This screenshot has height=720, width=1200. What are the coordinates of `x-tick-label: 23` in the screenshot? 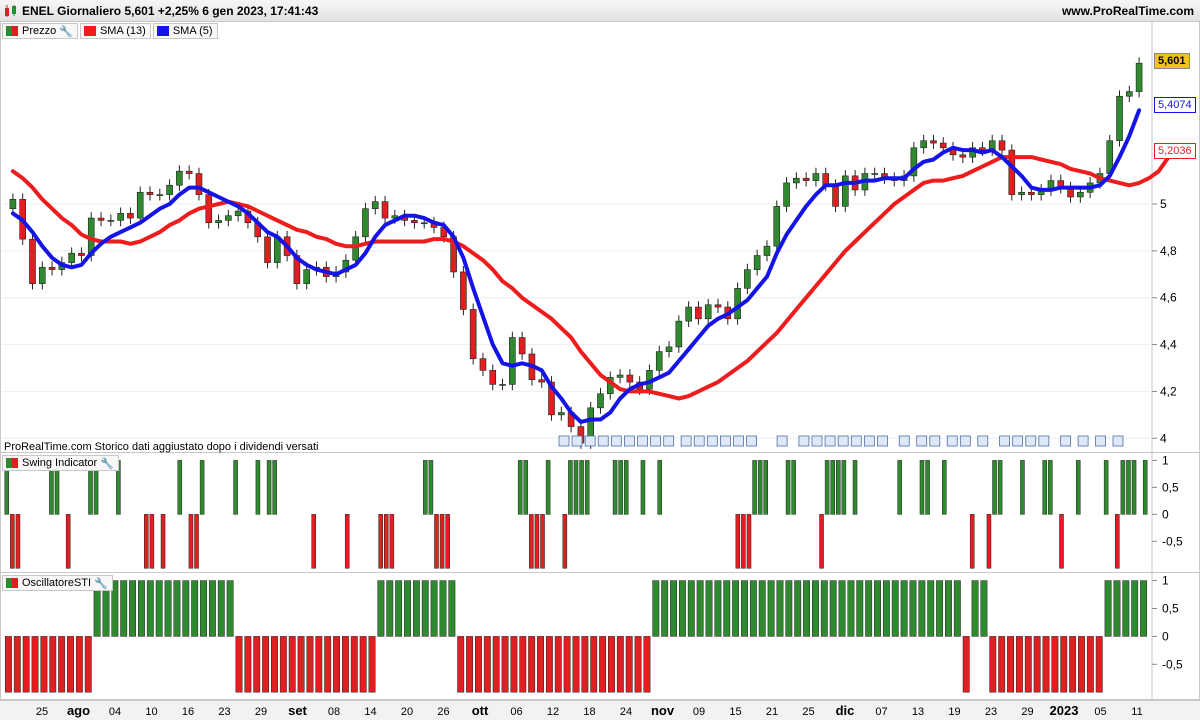 It's located at (991, 712).